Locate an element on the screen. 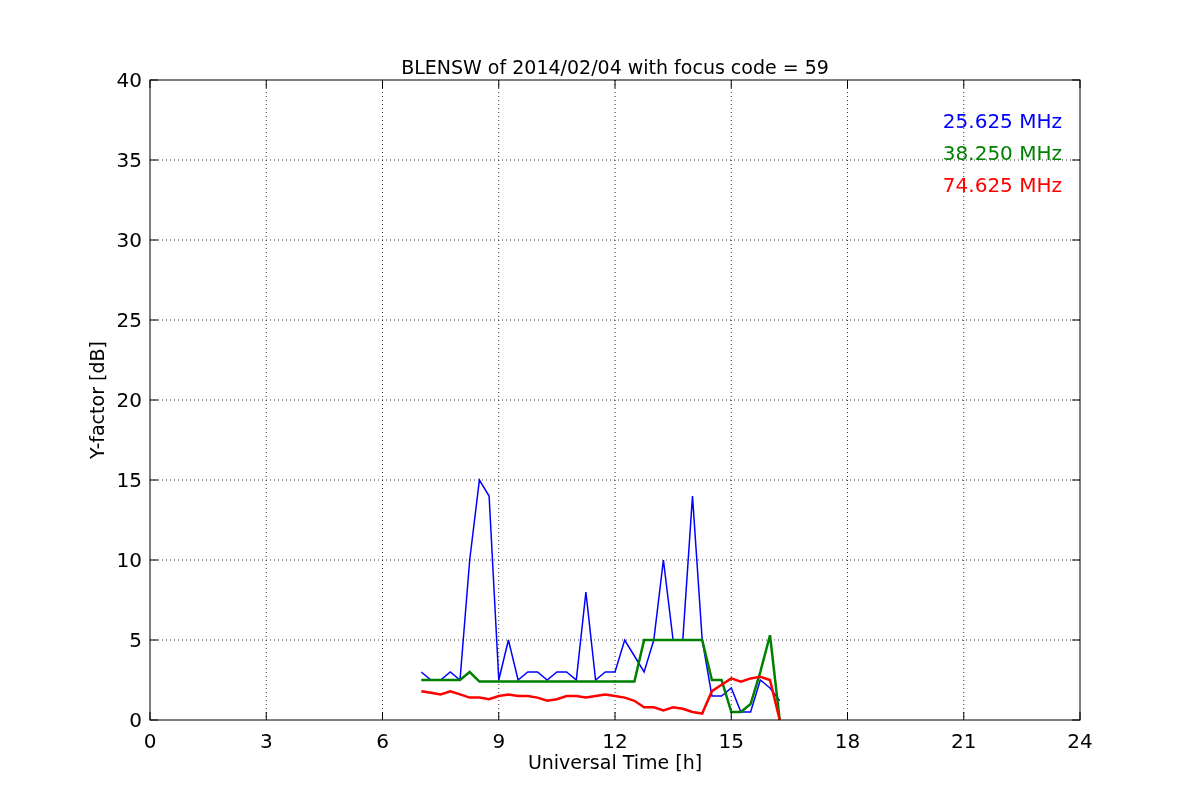 Image resolution: width=1200 pixels, height=800 pixels. y-tick-label: 10 is located at coordinates (129, 560).